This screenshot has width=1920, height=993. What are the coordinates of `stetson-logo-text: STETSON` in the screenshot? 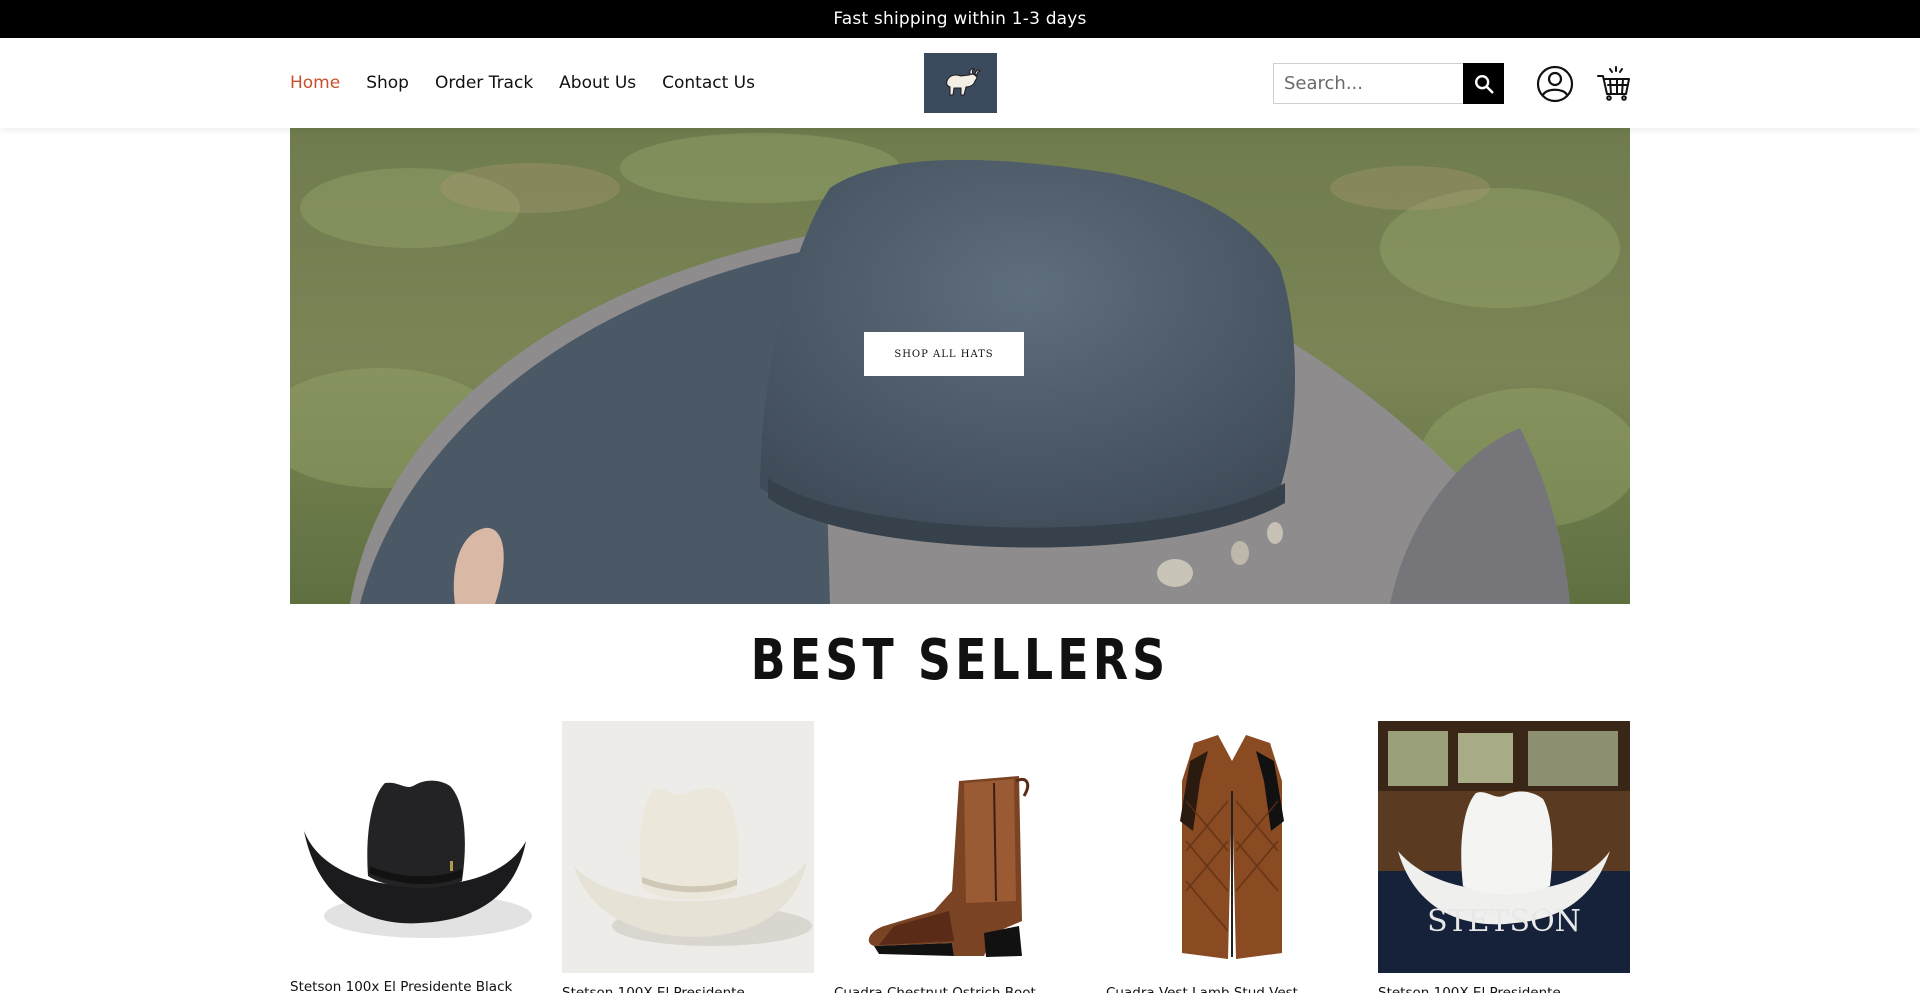 It's located at (1504, 921).